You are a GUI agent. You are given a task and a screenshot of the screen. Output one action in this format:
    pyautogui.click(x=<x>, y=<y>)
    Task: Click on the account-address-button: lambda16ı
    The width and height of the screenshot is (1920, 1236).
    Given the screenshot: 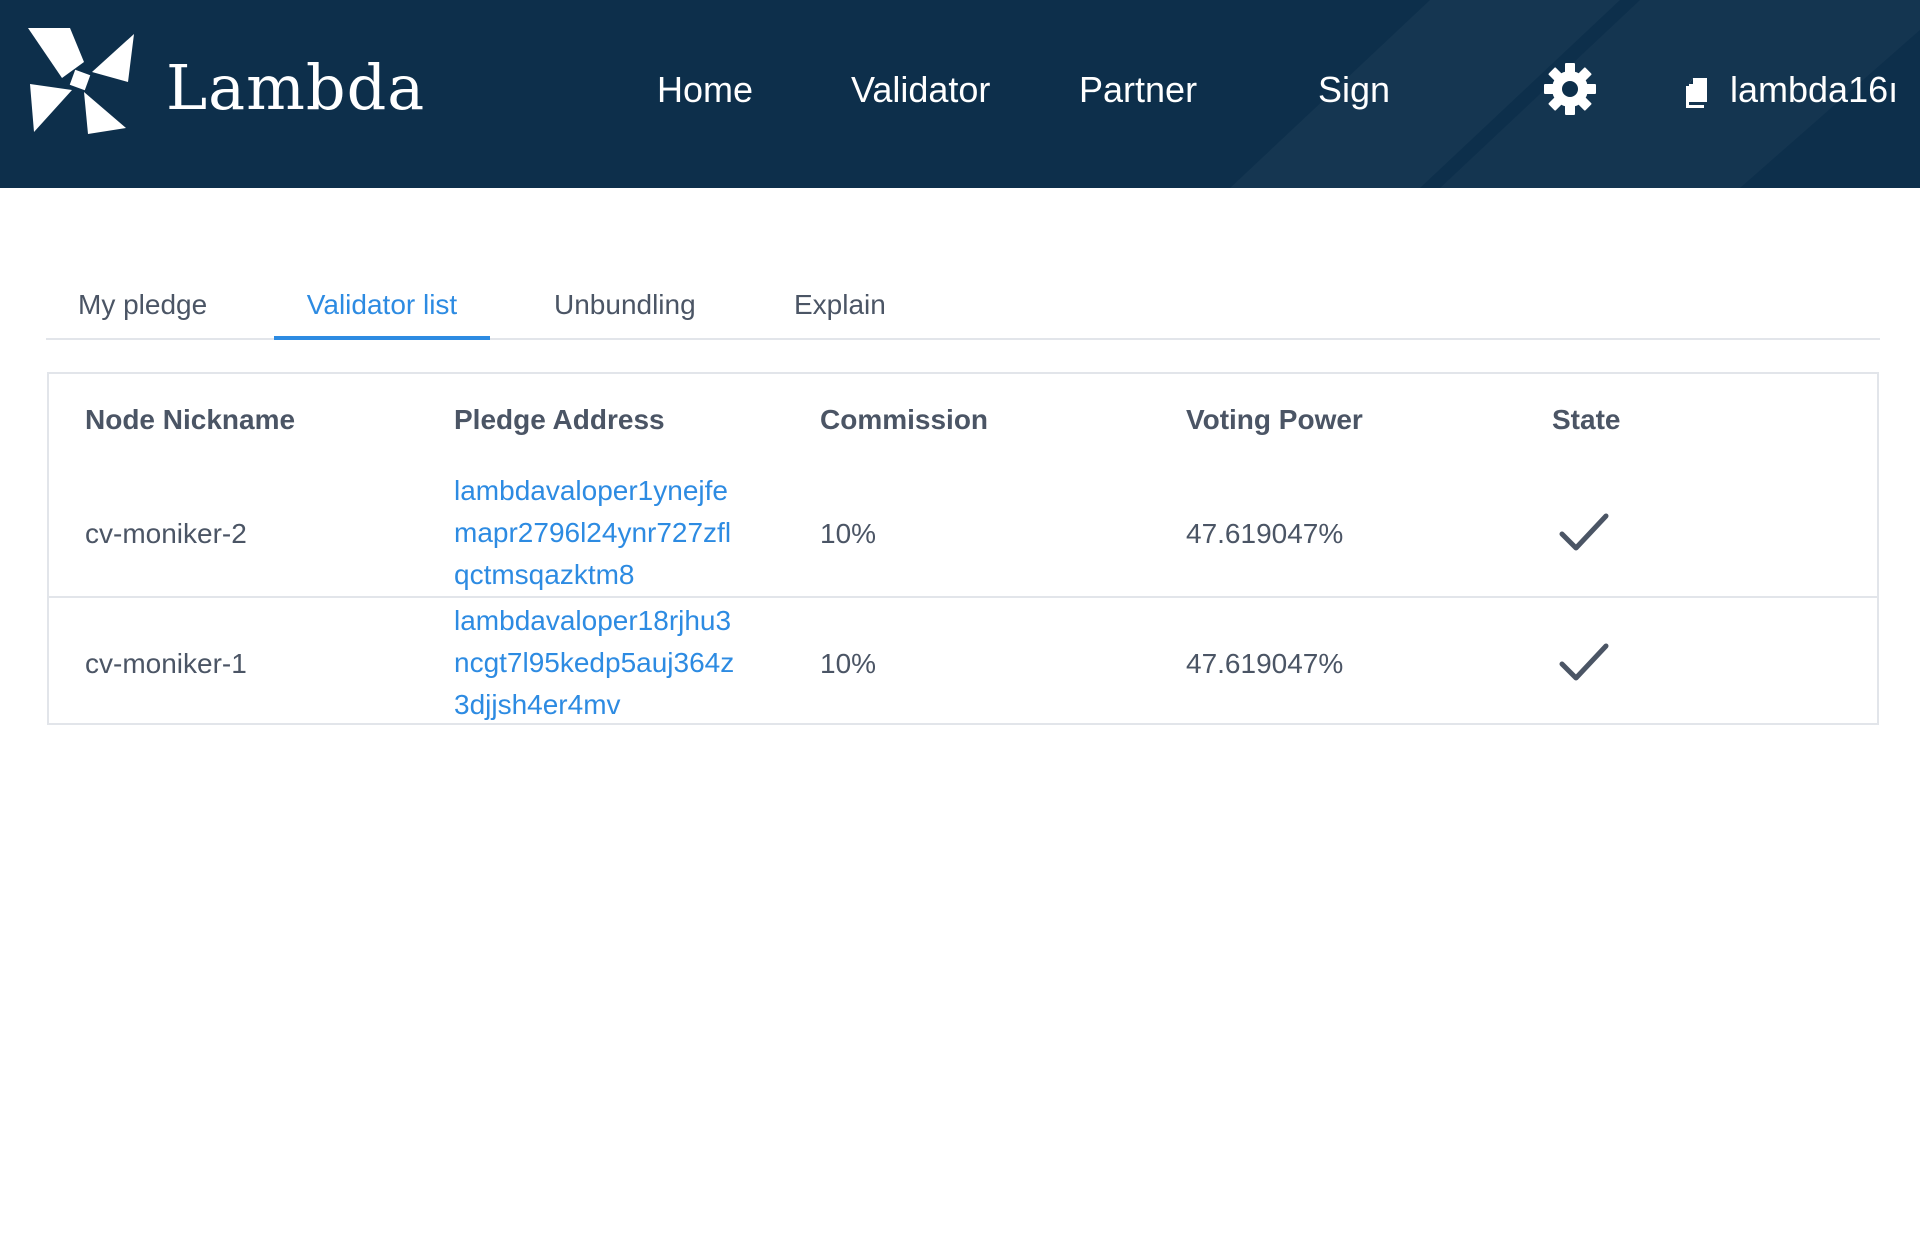 What is the action you would take?
    pyautogui.click(x=1803, y=90)
    